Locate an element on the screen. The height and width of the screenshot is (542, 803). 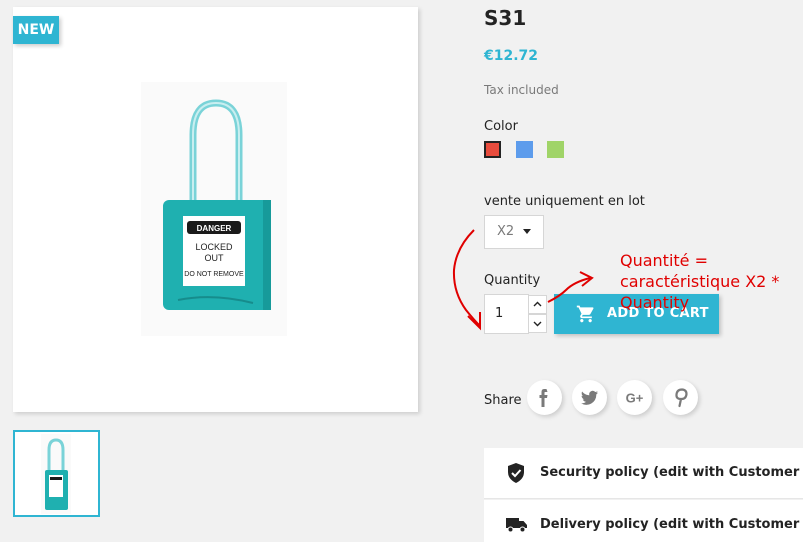
share-pinterest-button is located at coordinates (680, 397).